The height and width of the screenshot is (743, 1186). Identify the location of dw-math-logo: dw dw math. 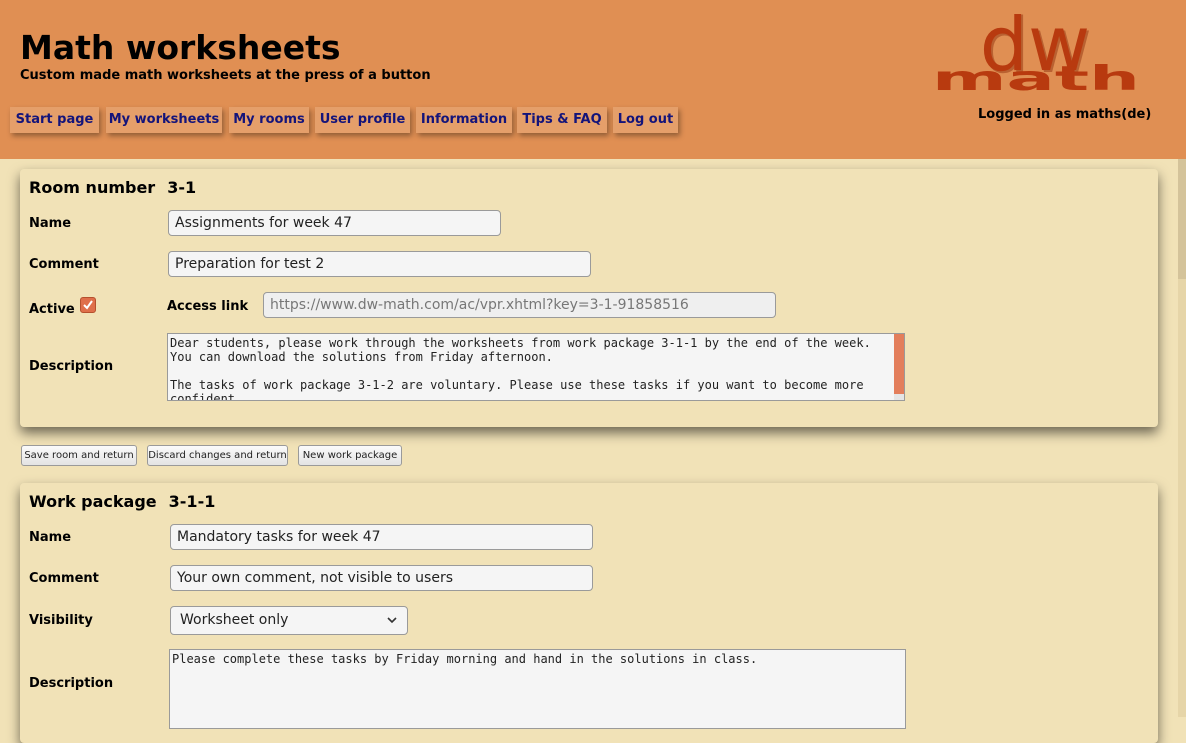
(1036, 54).